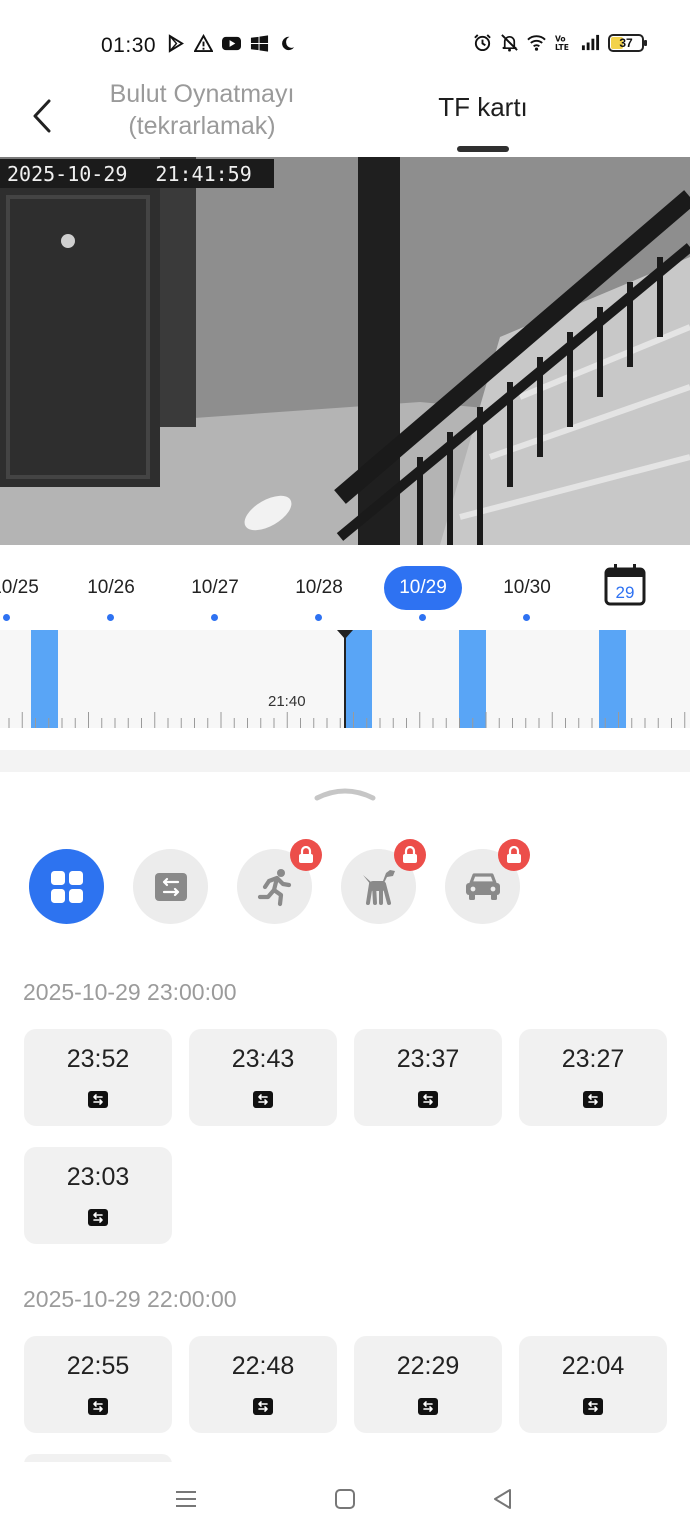 The height and width of the screenshot is (1533, 690). I want to click on car-icon, so click(482, 886).